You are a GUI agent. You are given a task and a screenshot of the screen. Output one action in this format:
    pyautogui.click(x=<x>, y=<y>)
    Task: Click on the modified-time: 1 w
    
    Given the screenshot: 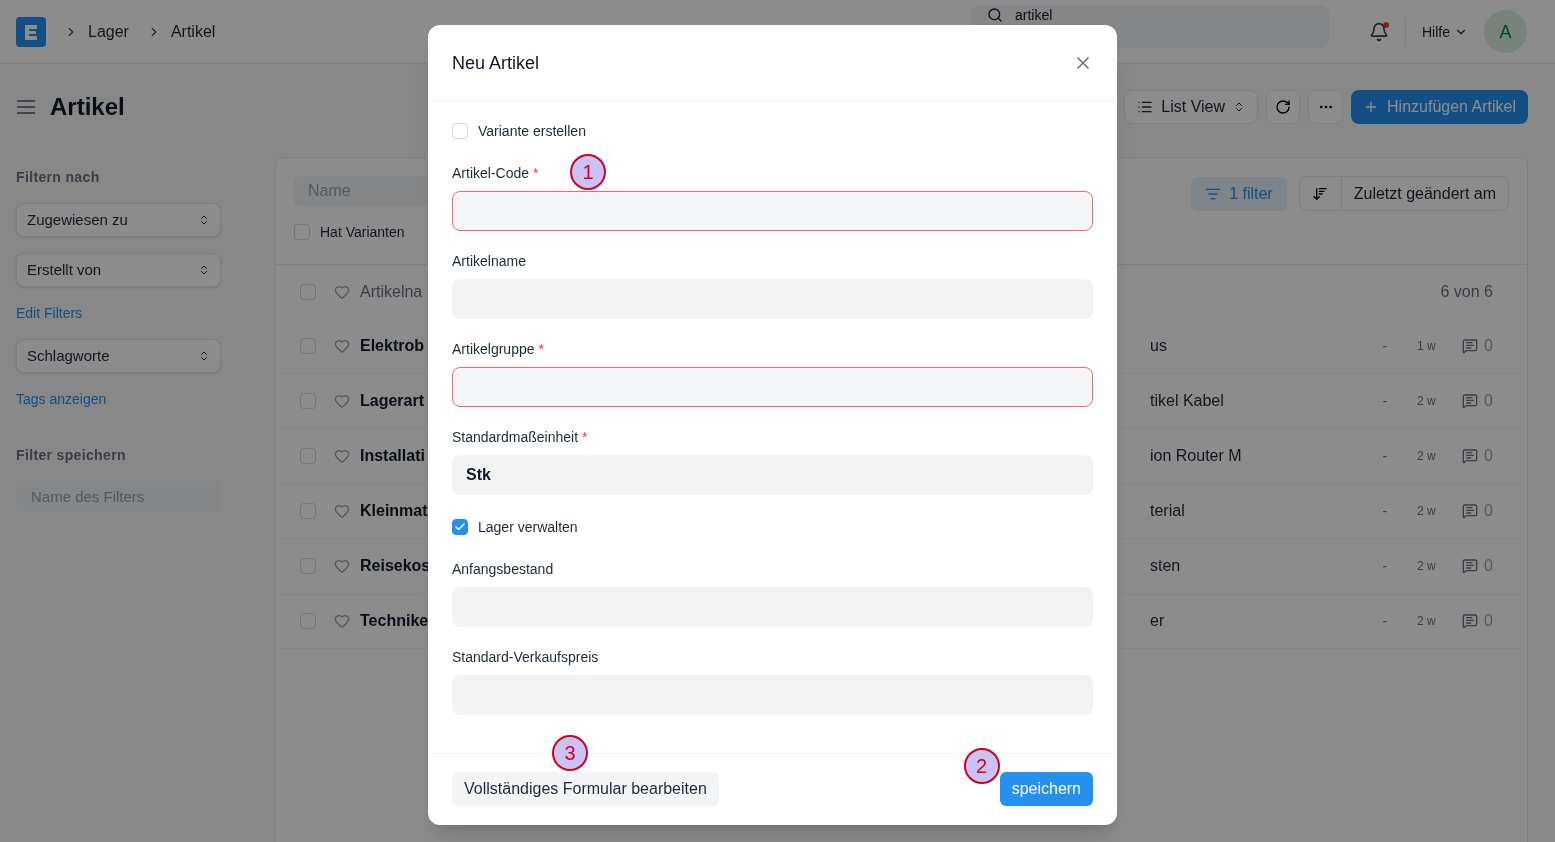 What is the action you would take?
    pyautogui.click(x=1427, y=346)
    